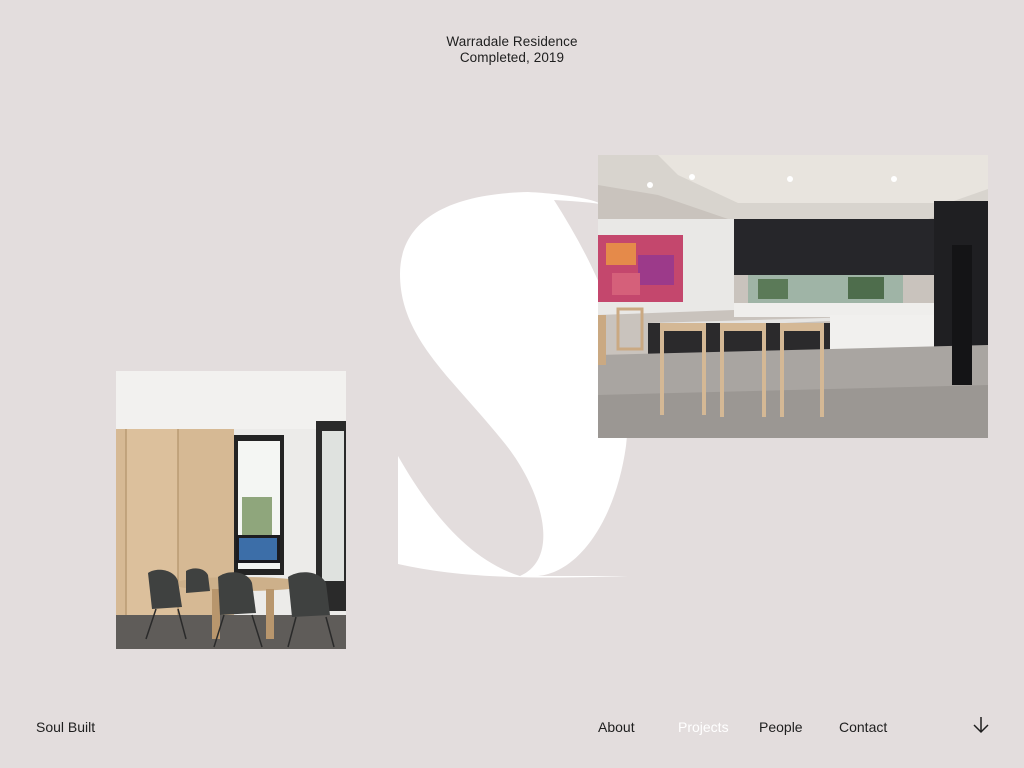  I want to click on project-header: Warradale Residence Completed, 2019, so click(512, 50).